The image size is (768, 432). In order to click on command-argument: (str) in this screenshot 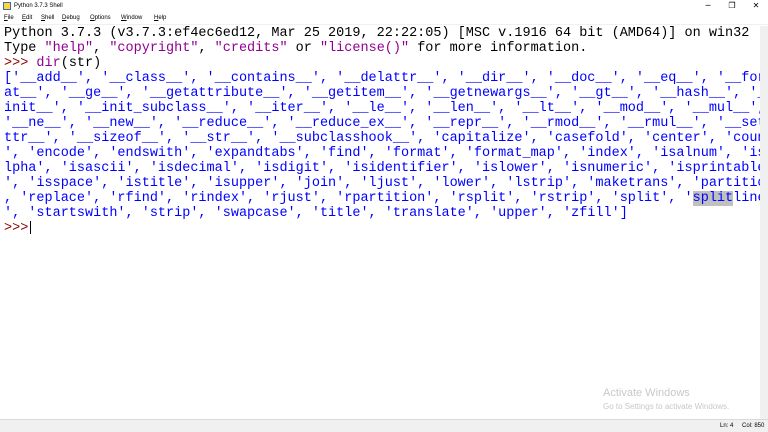, I will do `click(81, 63)`.